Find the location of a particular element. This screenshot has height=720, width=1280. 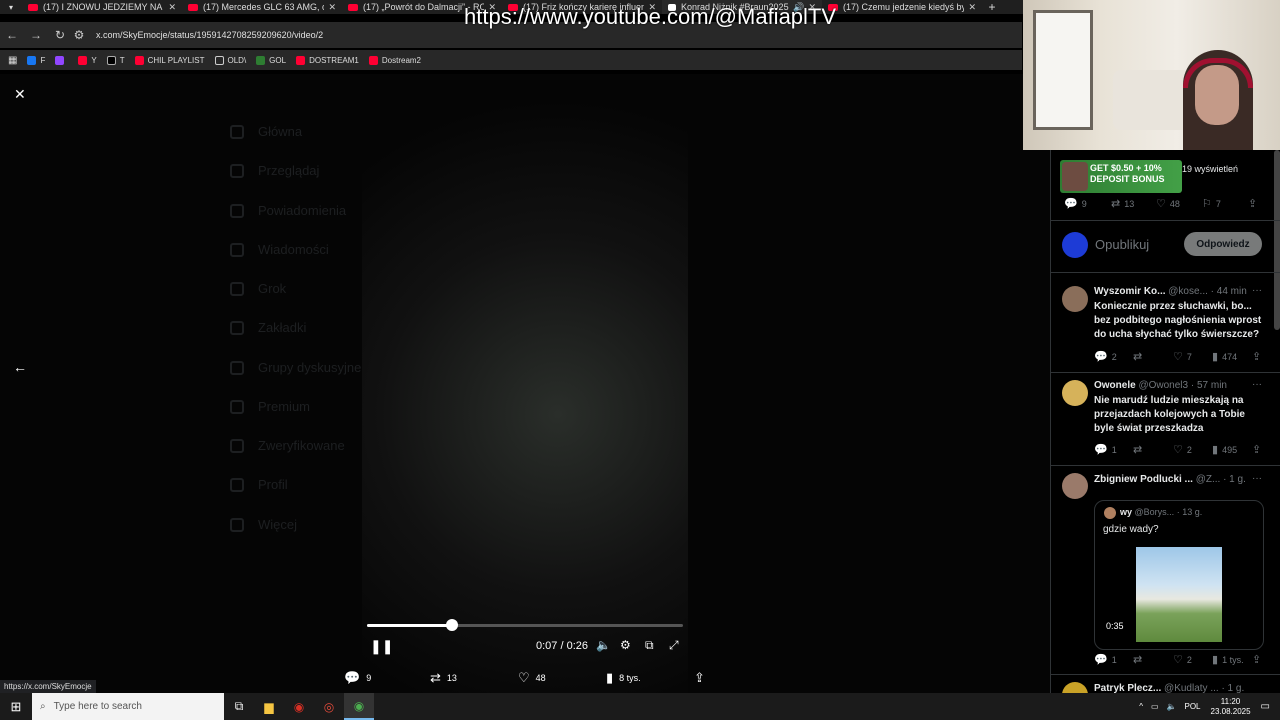

back-icon: ← is located at coordinates (12, 35).